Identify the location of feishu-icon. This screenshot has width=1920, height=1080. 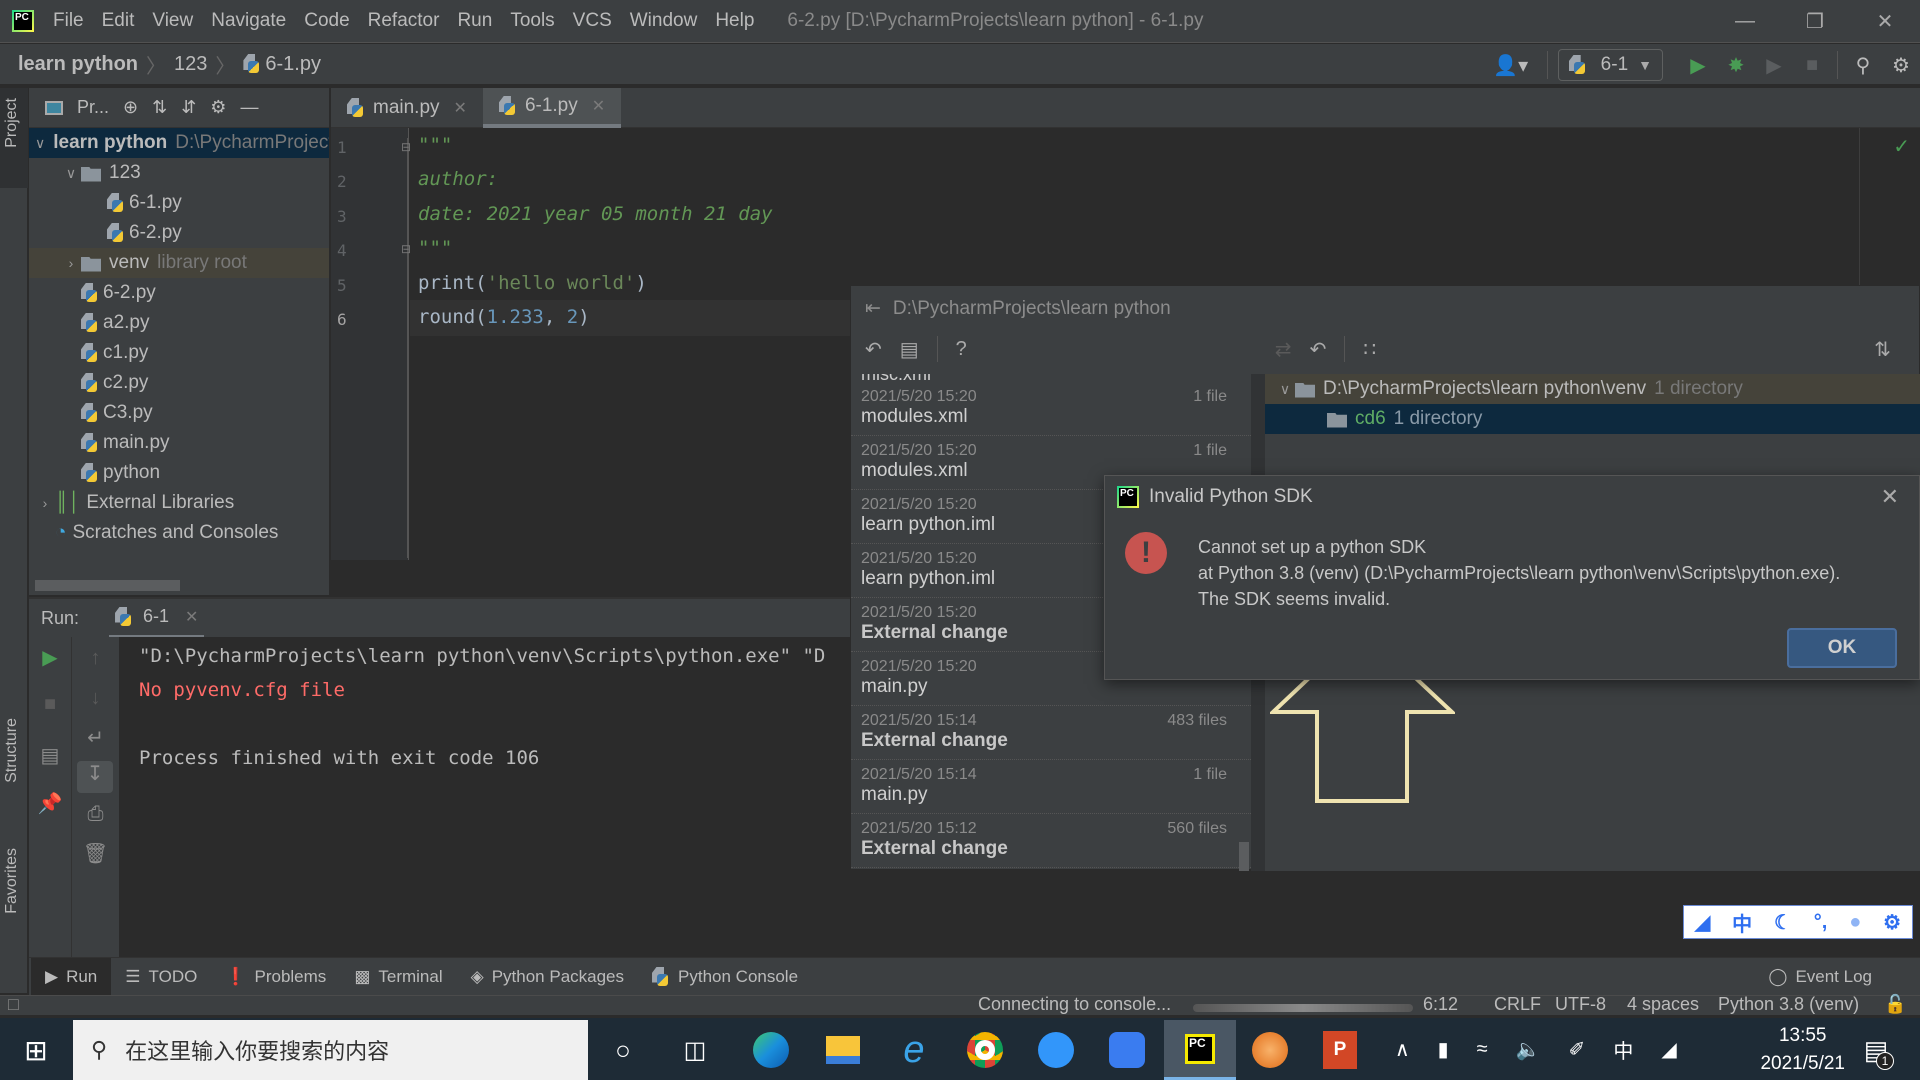
(1127, 1050).